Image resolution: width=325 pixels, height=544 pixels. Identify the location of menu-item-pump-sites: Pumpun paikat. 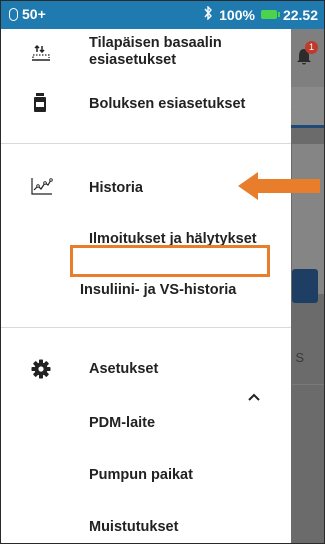
(146, 476).